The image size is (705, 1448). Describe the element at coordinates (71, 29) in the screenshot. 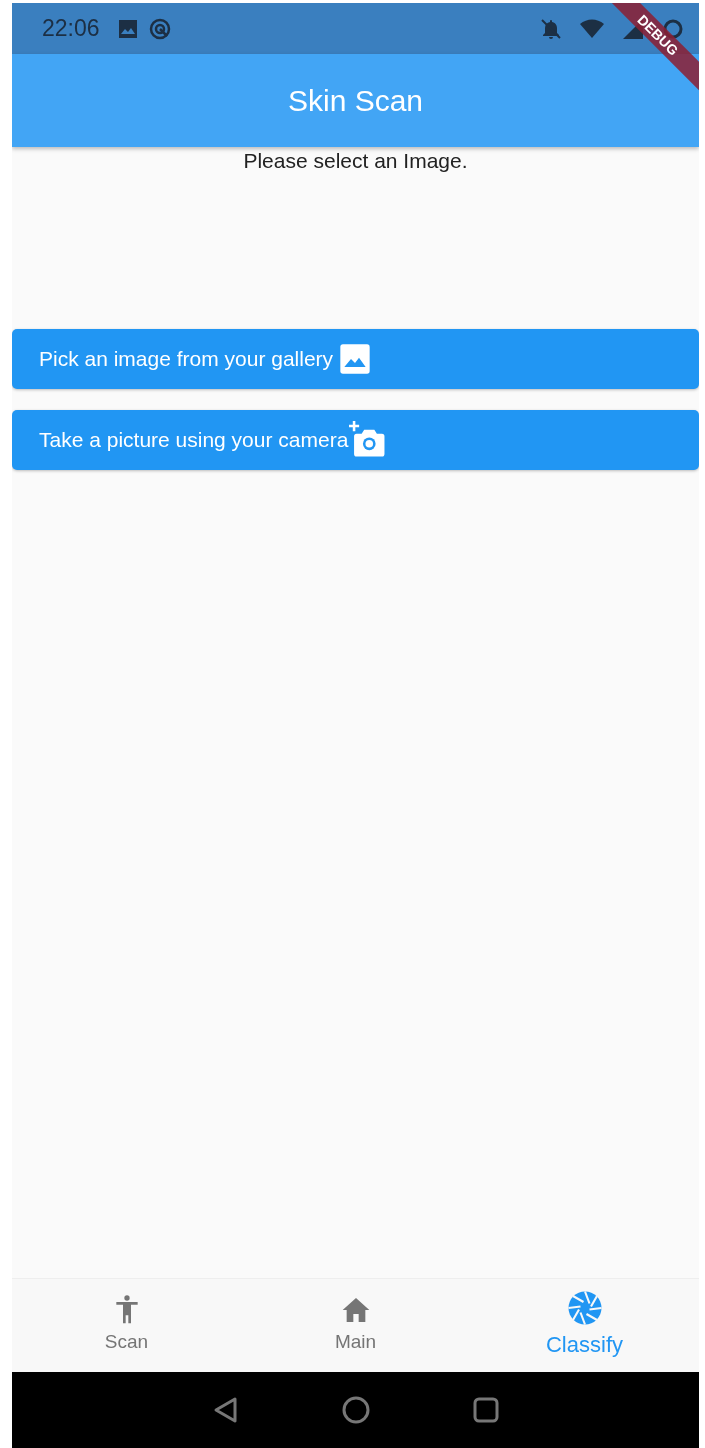

I see `clock-text: 22:06` at that location.